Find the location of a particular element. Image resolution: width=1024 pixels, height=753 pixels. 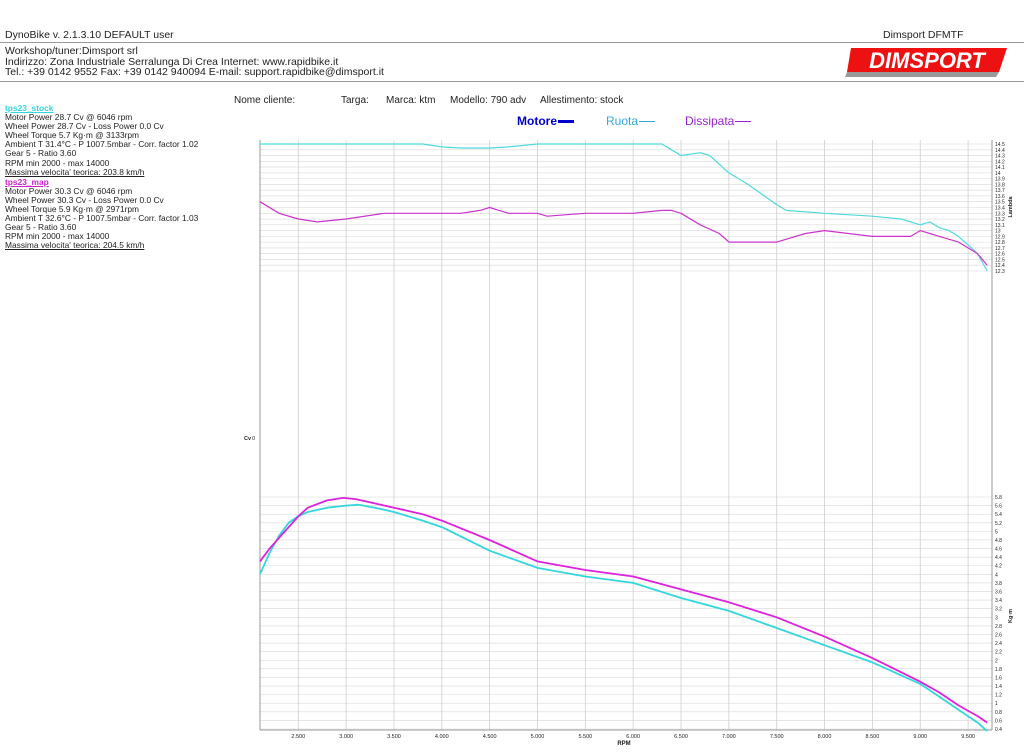

rpm-tick-label: 2.500 is located at coordinates (298, 737).